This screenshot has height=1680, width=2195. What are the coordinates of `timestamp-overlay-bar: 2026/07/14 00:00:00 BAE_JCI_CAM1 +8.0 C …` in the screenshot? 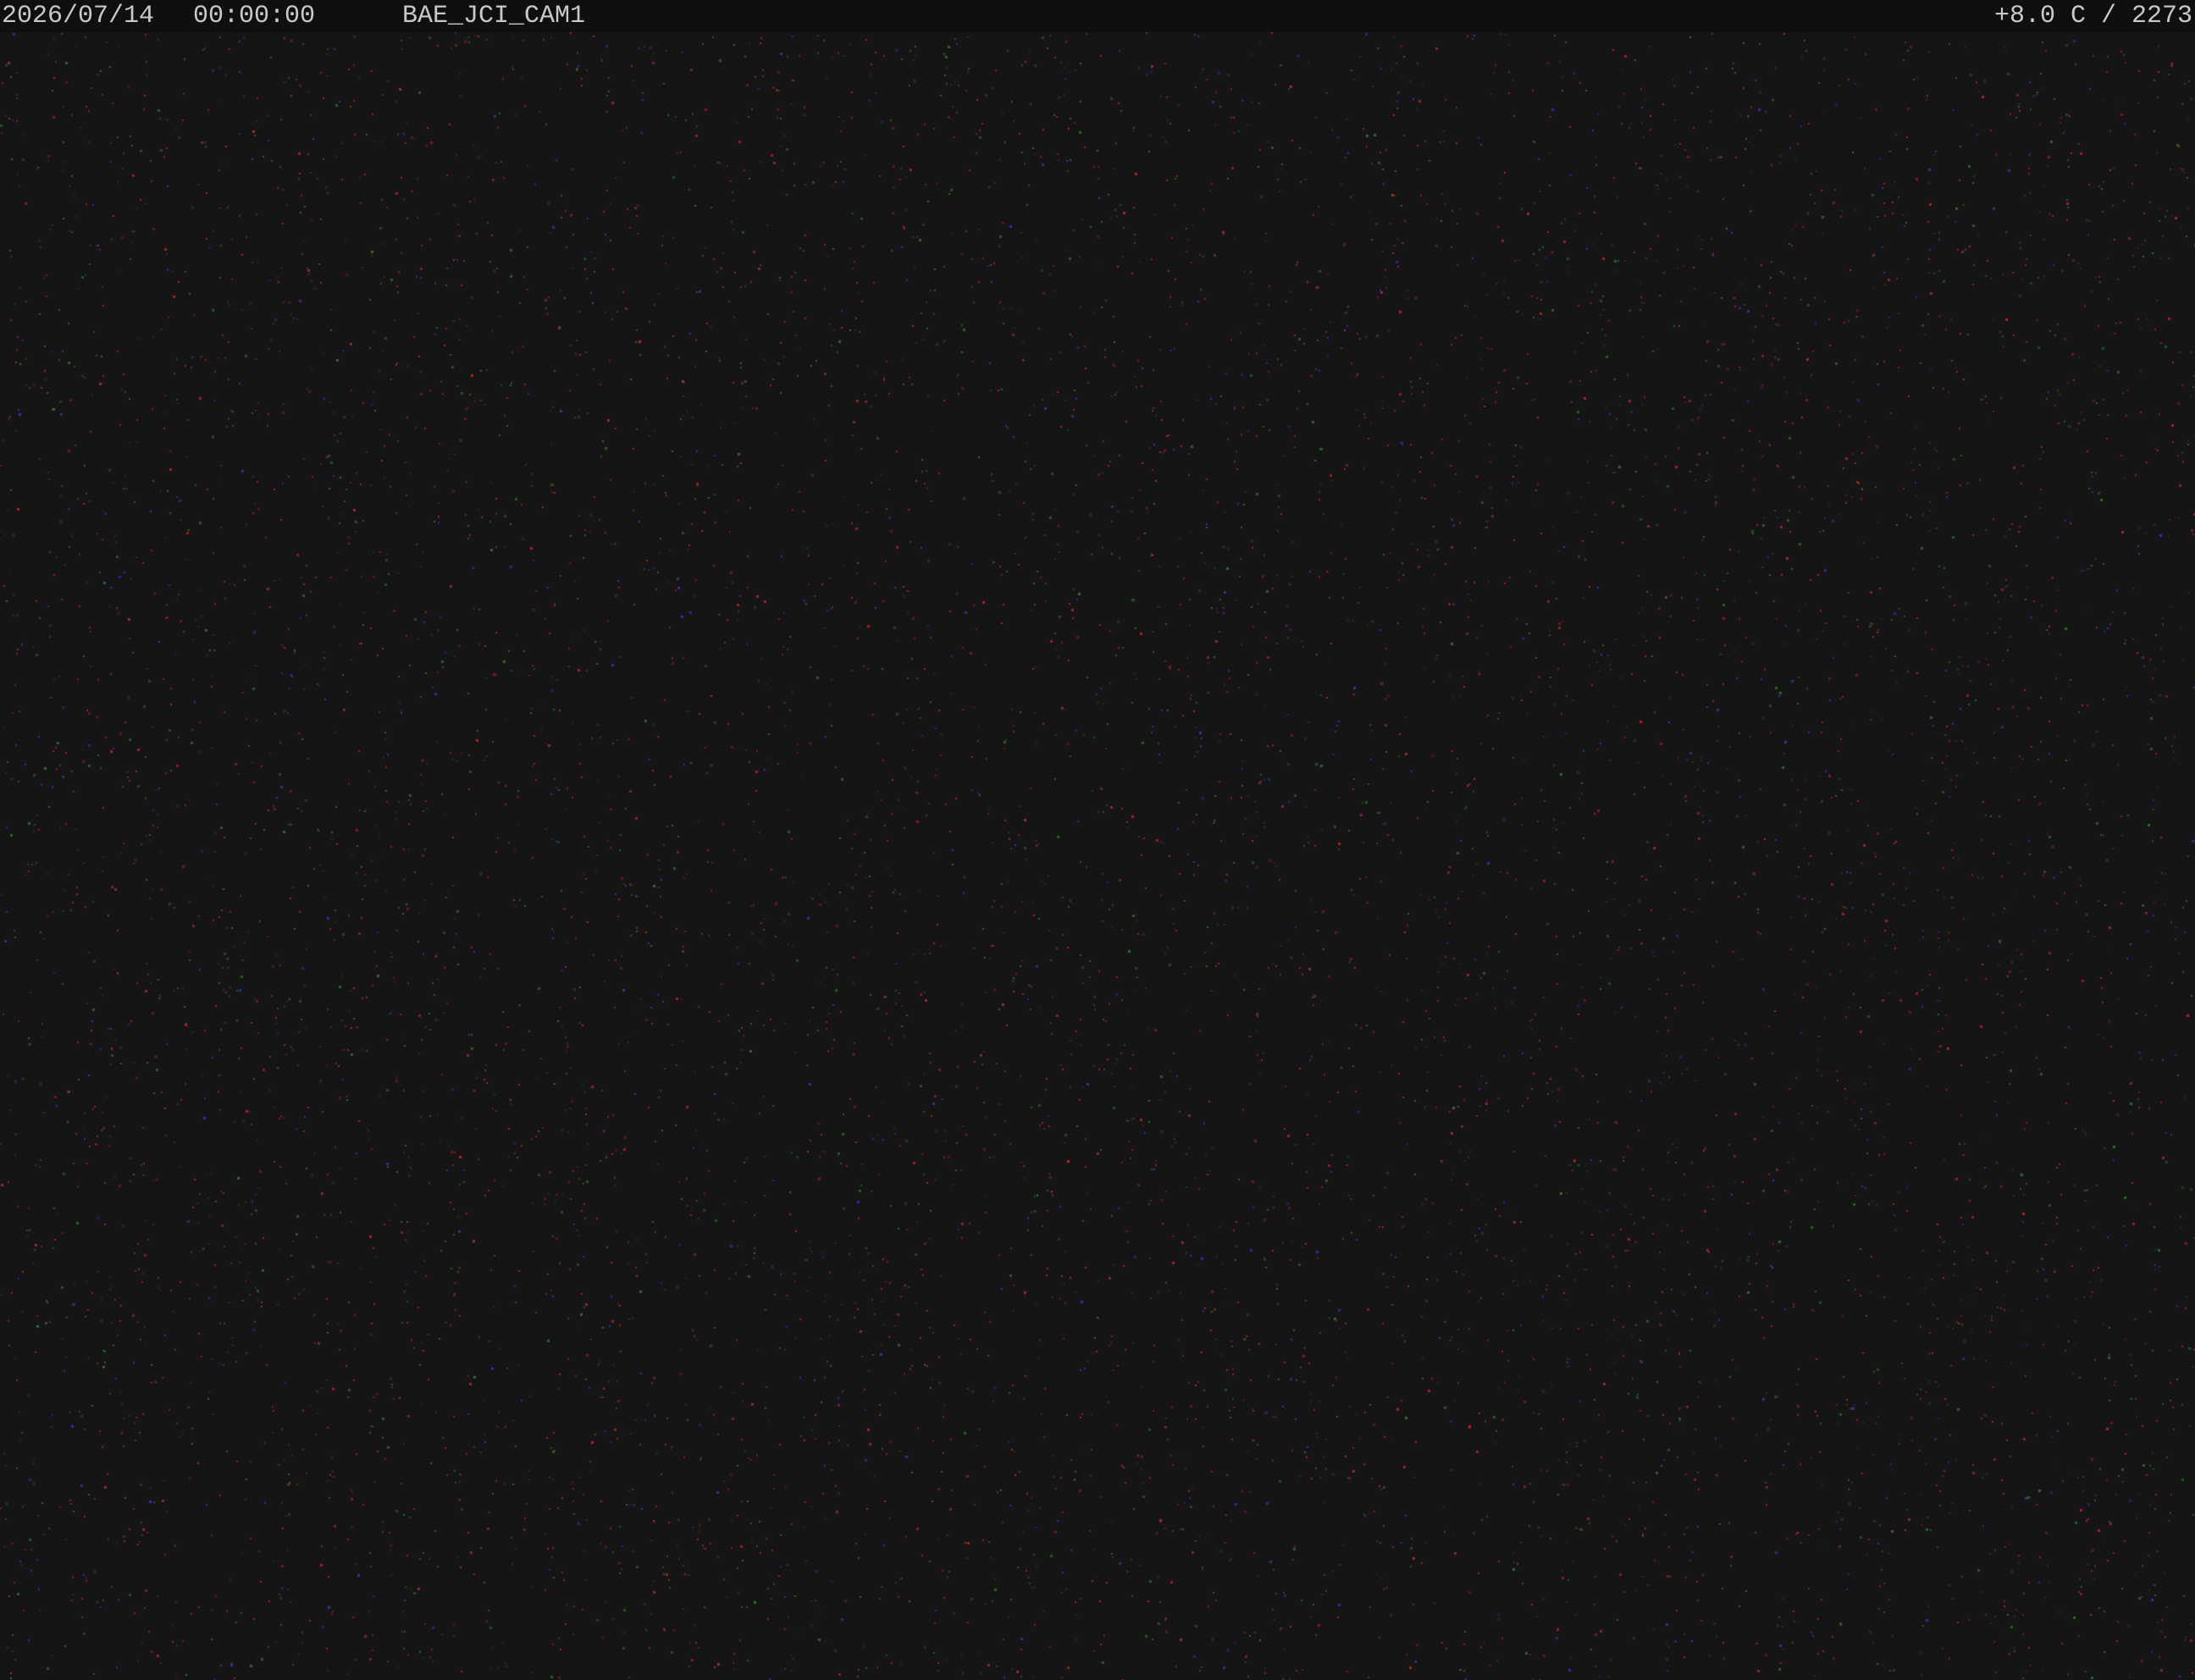 It's located at (1097, 16).